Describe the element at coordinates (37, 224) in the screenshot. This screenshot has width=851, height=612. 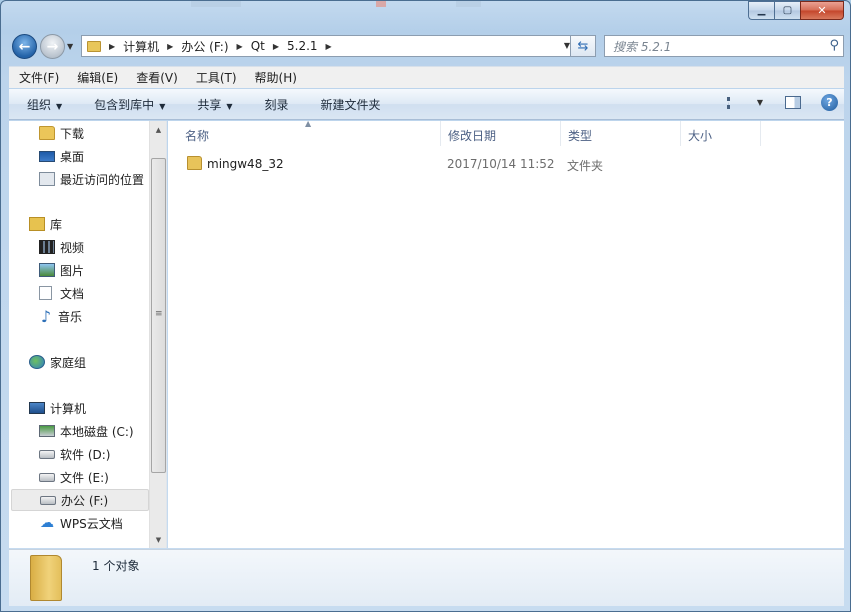
I see `library-icon` at that location.